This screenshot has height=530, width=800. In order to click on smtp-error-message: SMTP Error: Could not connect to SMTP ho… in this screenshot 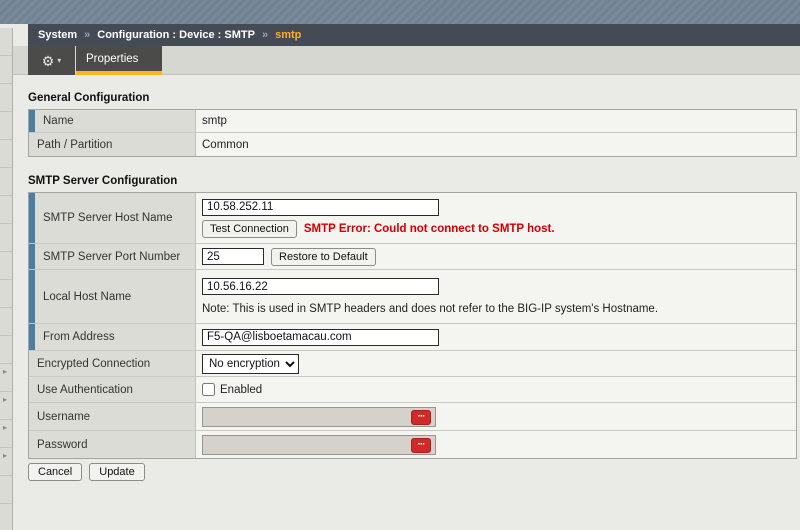, I will do `click(429, 228)`.